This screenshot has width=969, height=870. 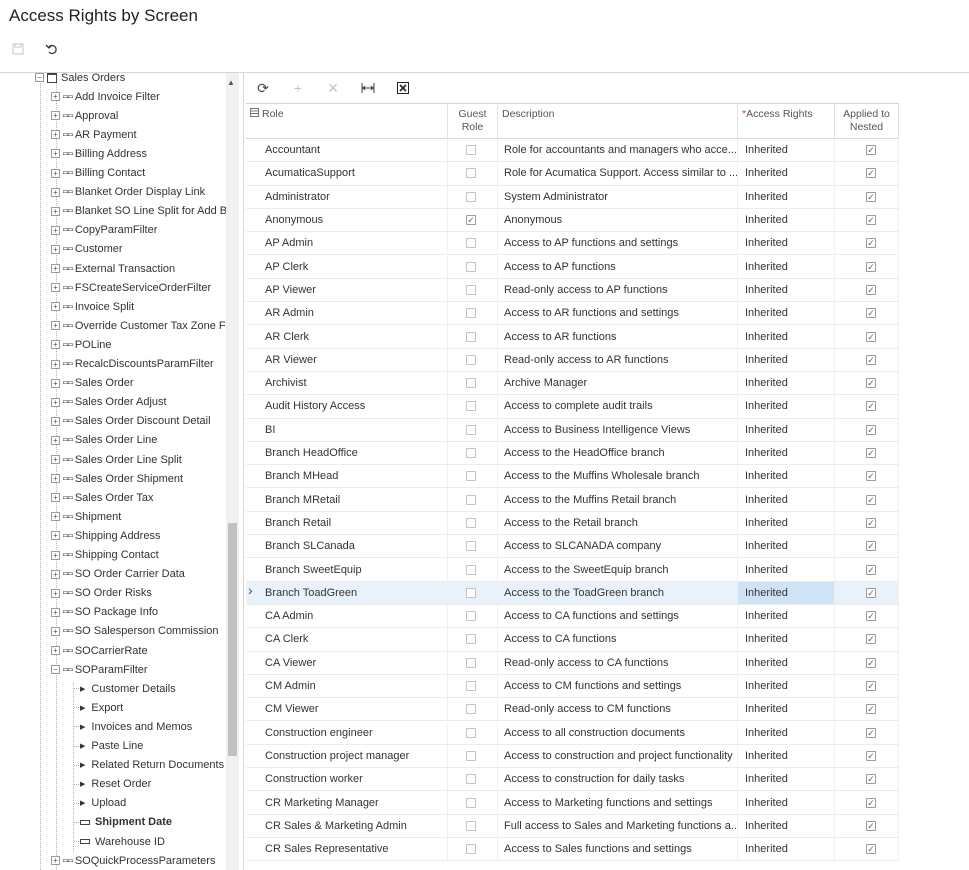 I want to click on description-cell: Access to the Retail branch, so click(x=618, y=523).